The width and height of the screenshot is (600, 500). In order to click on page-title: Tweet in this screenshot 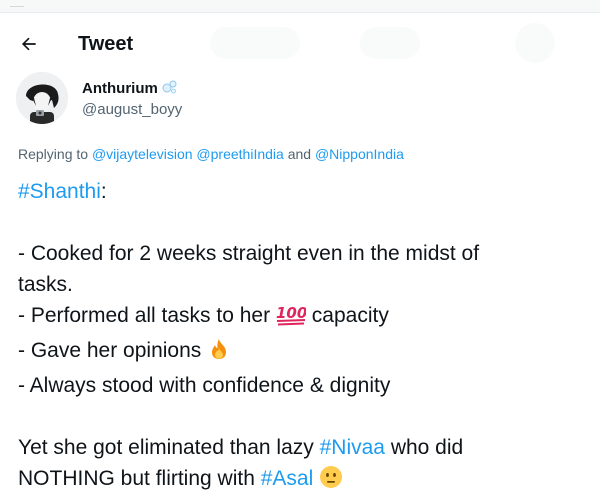, I will do `click(106, 44)`.